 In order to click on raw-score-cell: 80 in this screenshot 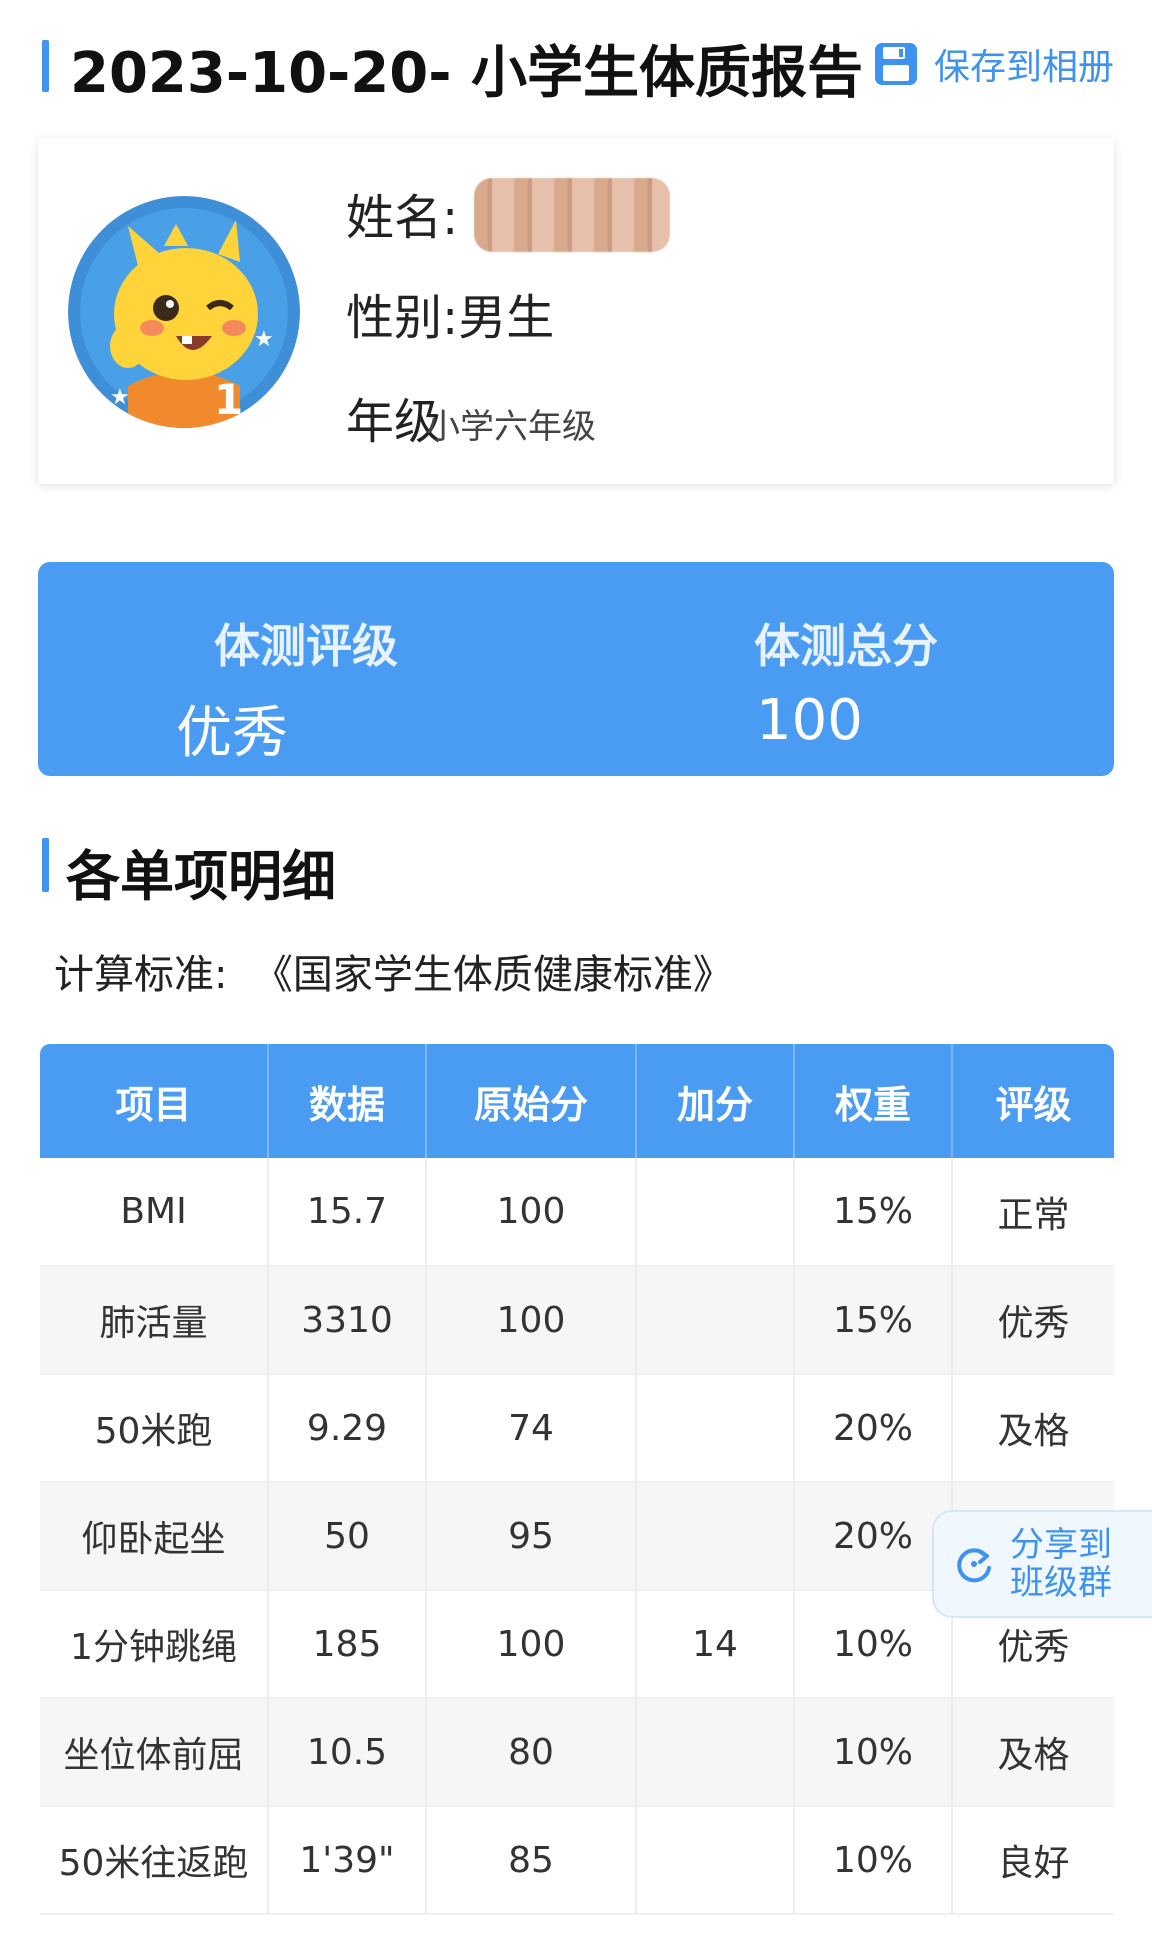, I will do `click(530, 1752)`.